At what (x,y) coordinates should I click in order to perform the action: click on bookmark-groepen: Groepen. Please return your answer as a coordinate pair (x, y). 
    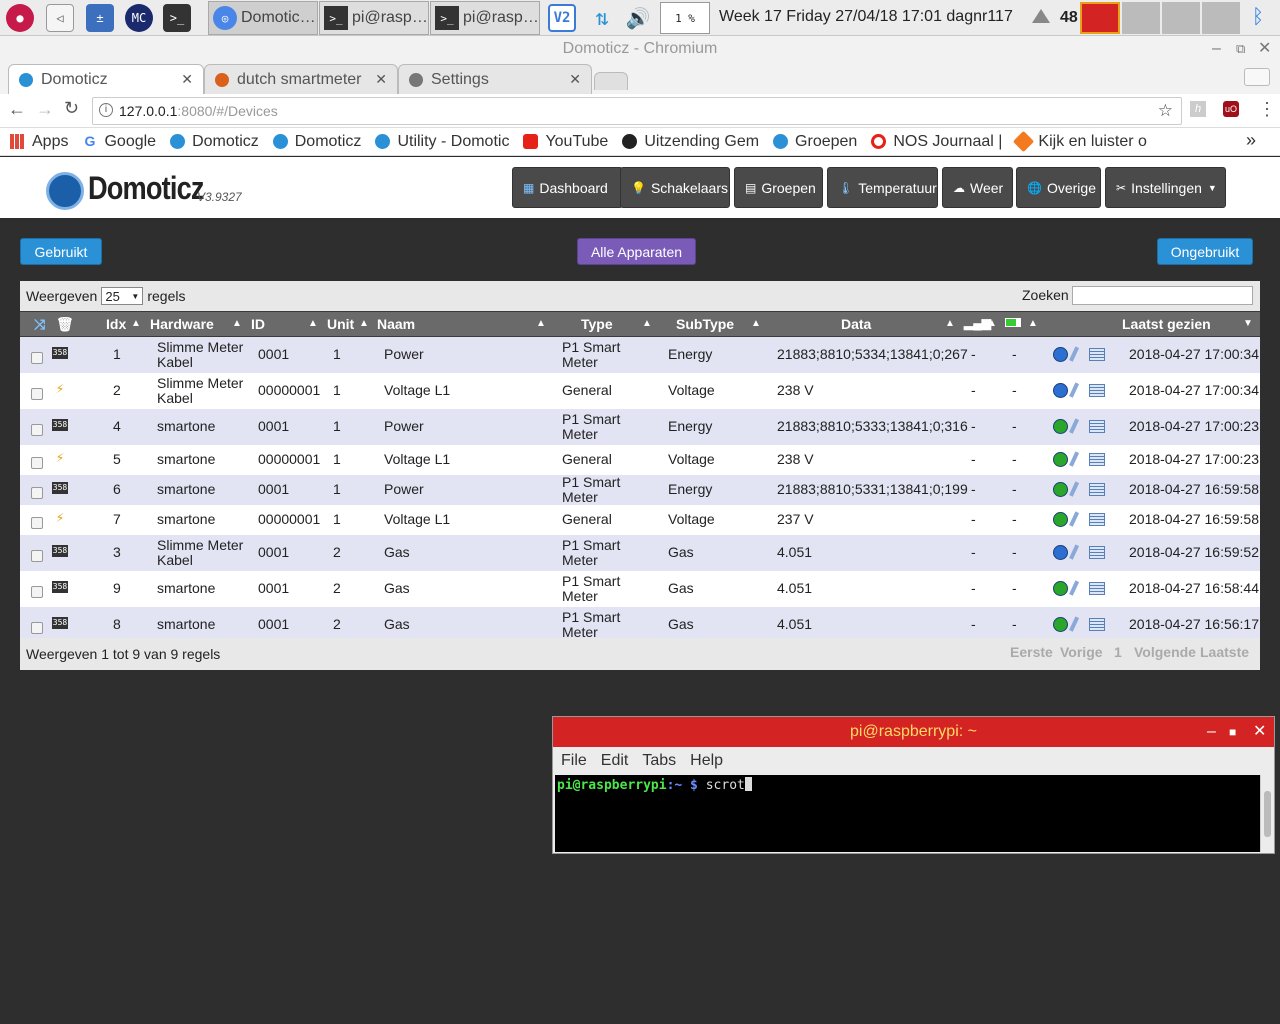
    Looking at the image, I should click on (815, 142).